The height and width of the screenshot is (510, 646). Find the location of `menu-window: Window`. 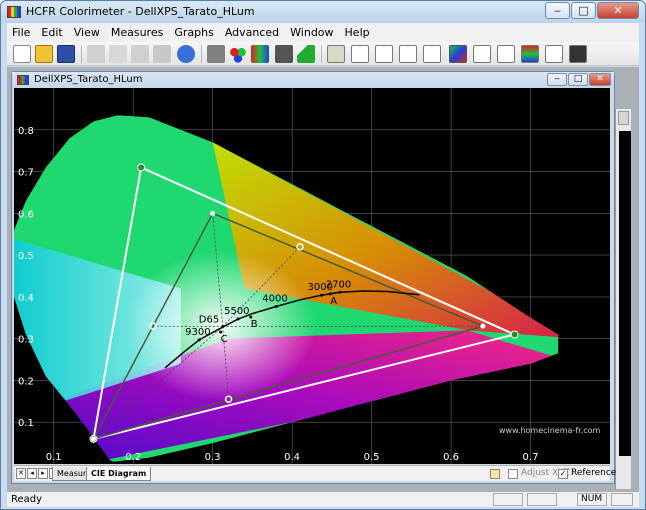

menu-window: Window is located at coordinates (312, 32).